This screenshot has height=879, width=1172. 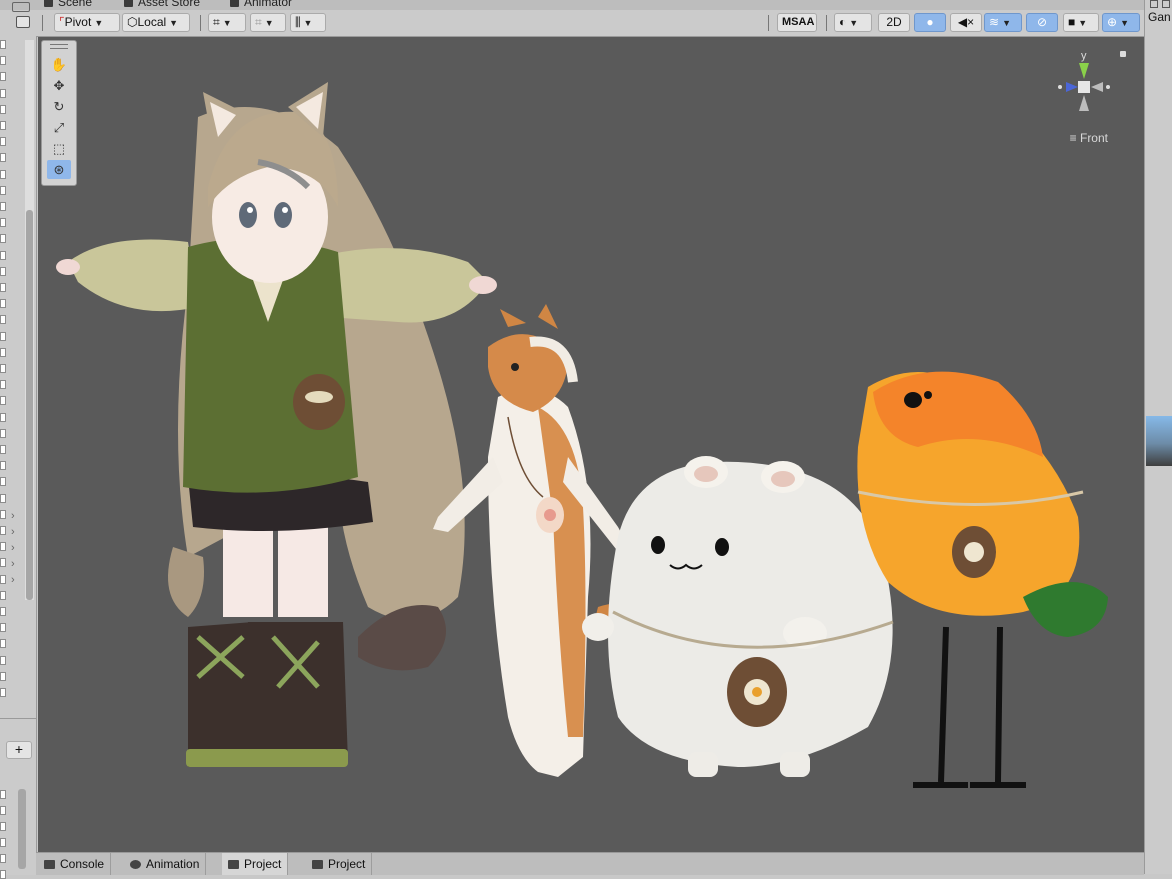 What do you see at coordinates (216, 22) in the screenshot?
I see `grid-snap-icon: ⌗` at bounding box center [216, 22].